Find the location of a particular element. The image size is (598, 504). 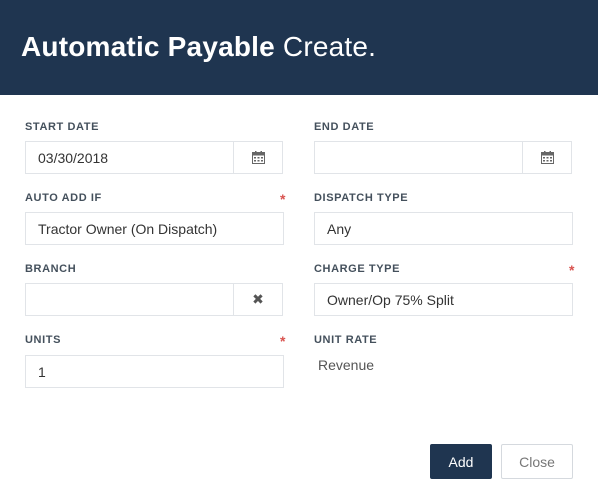

branch-field: ✖ is located at coordinates (154, 299).